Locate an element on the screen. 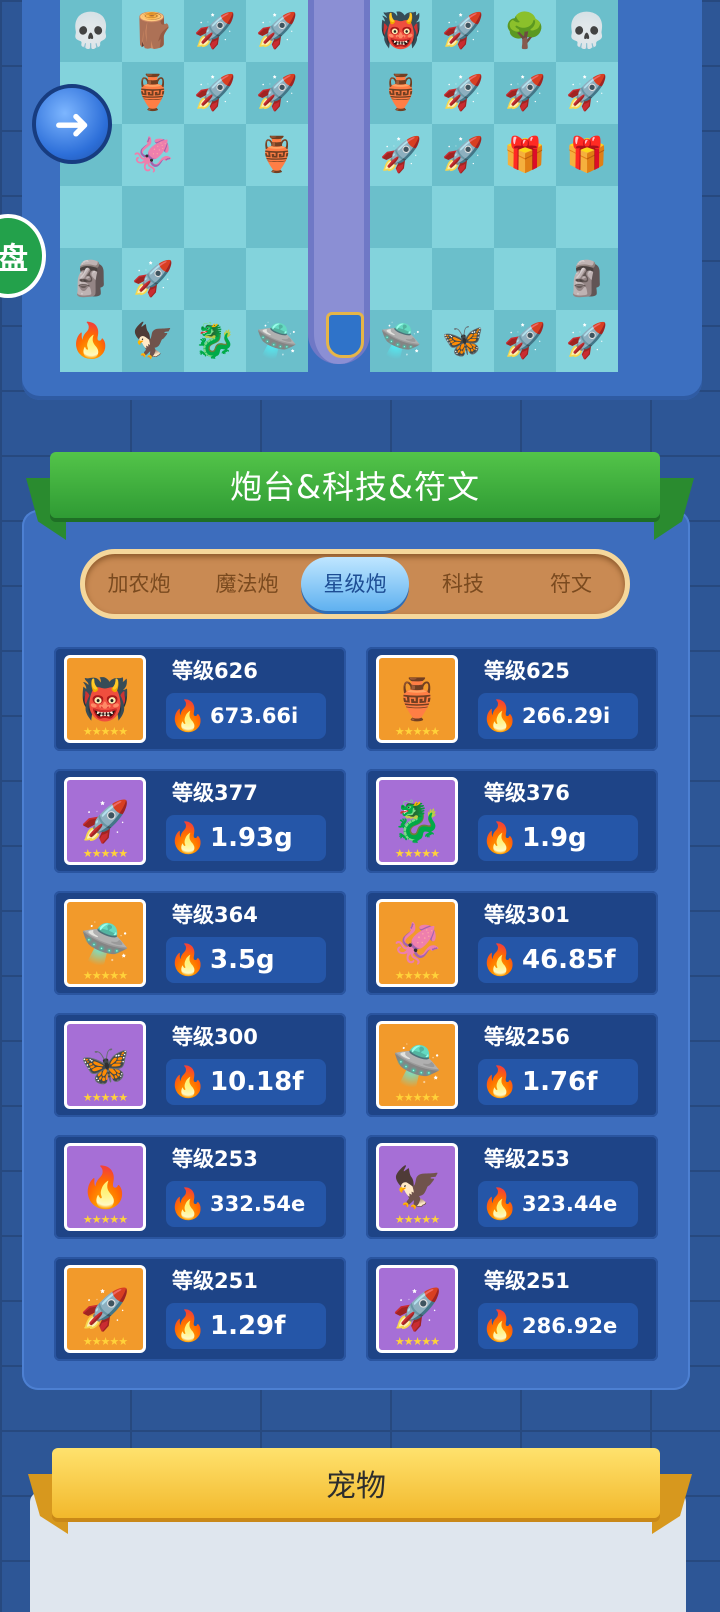  board-unit-icon: 🐉 is located at coordinates (215, 341).